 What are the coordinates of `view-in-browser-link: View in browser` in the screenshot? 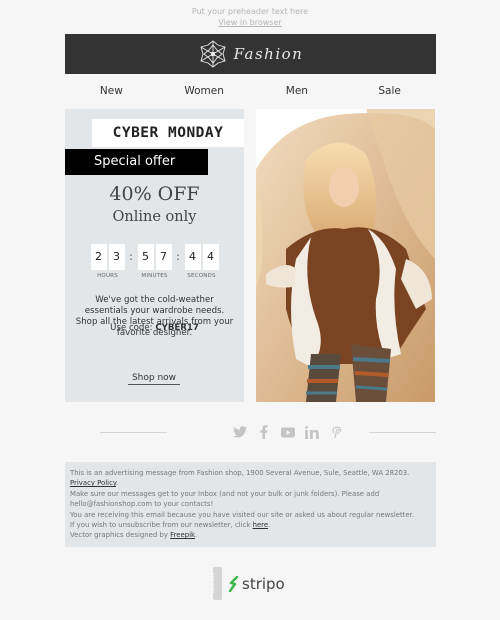 It's located at (249, 22).